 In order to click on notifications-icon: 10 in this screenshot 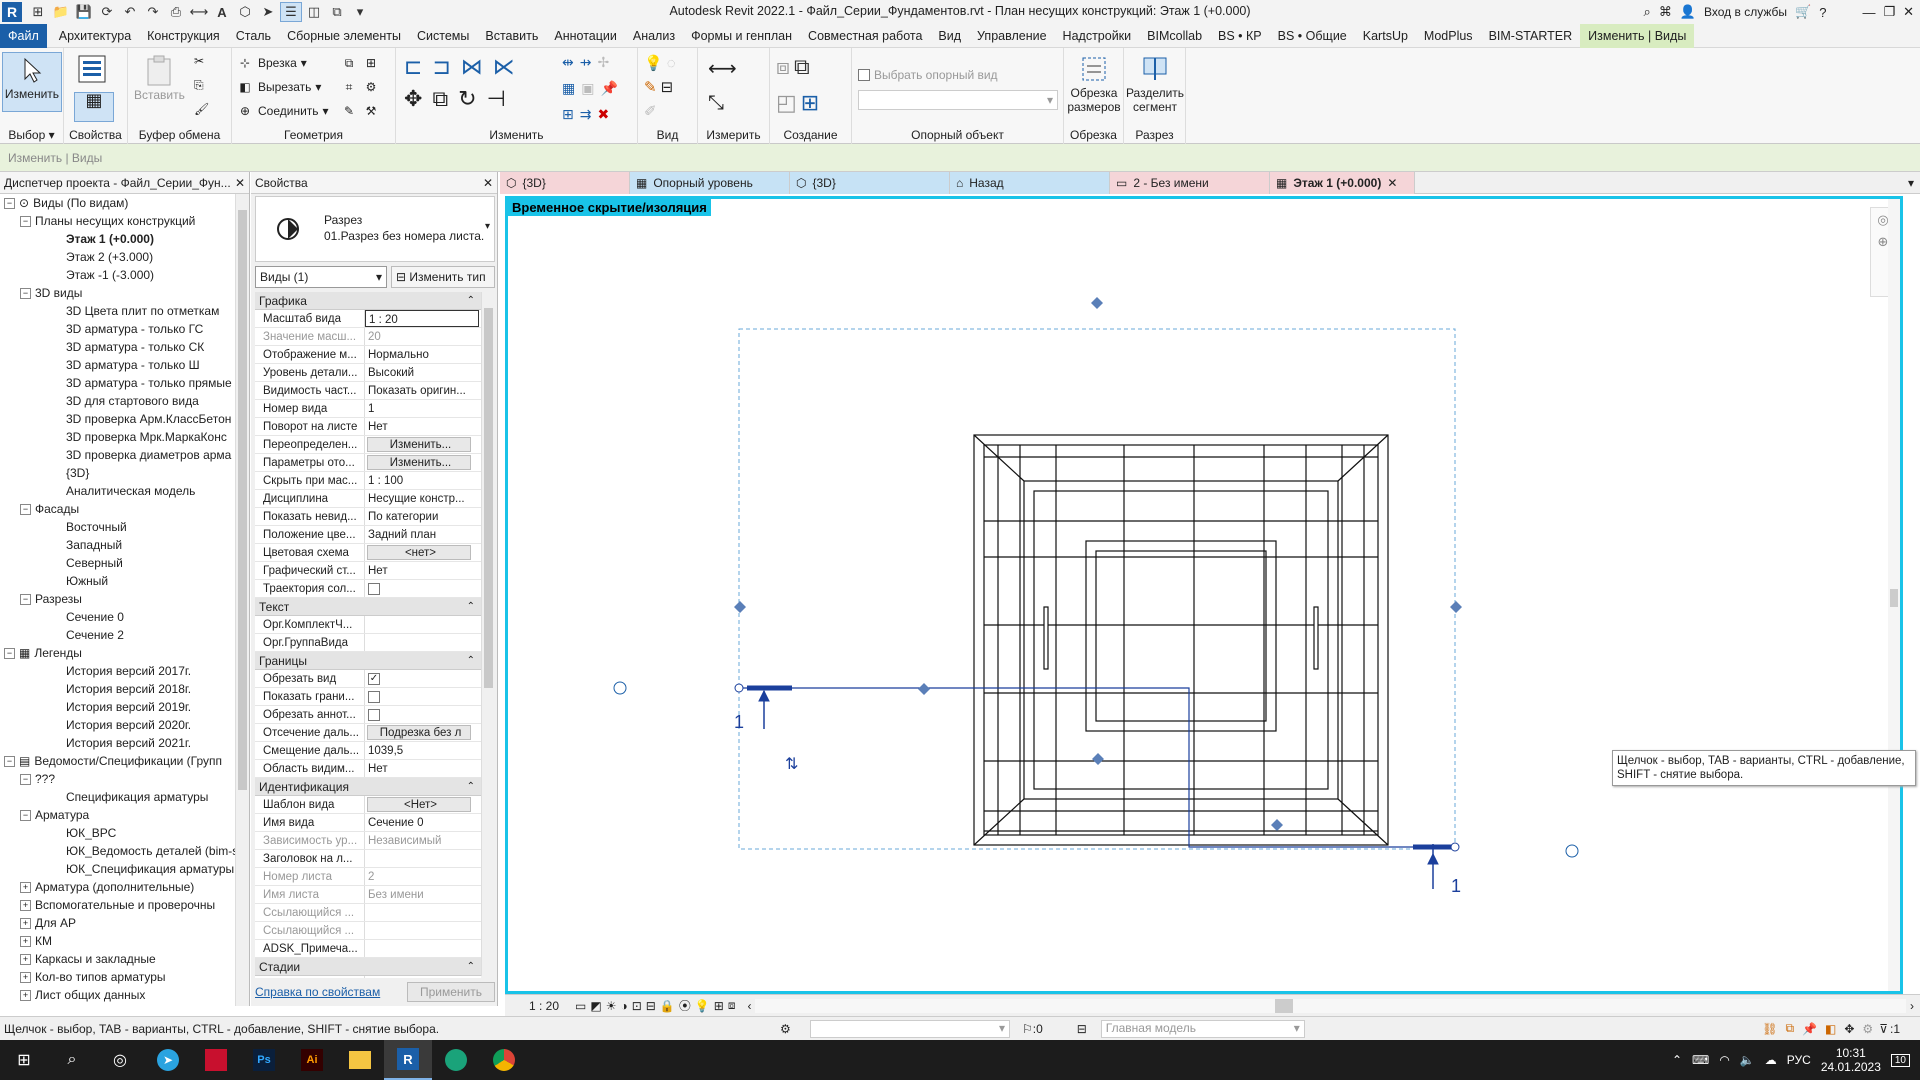, I will do `click(1900, 1060)`.